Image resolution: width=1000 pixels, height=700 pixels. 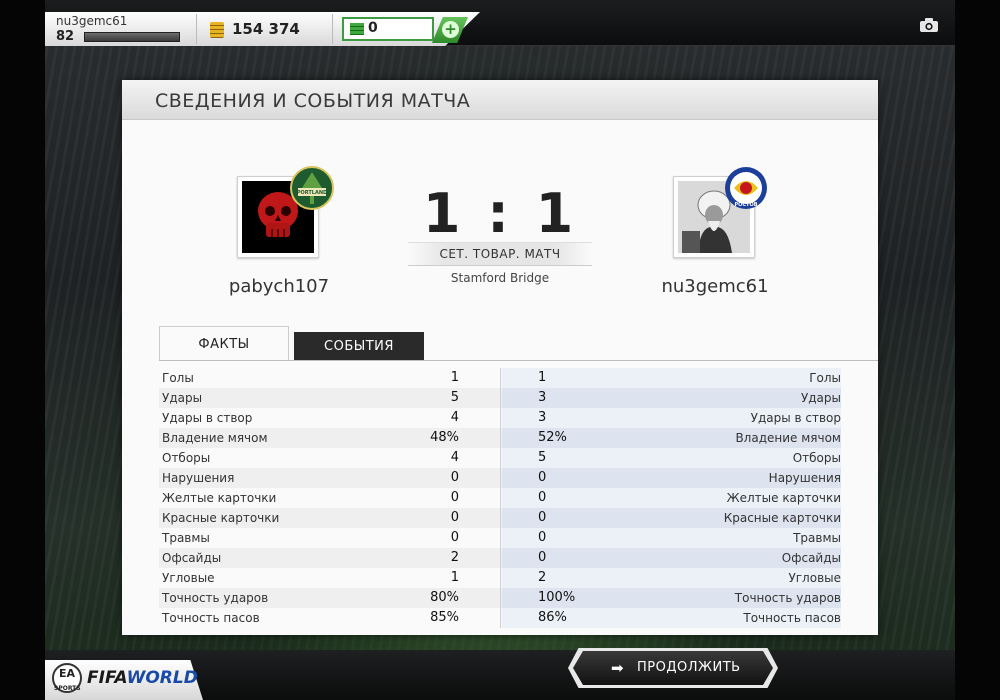 I want to click on away-stat-label: Владение мячом, so click(x=788, y=438).